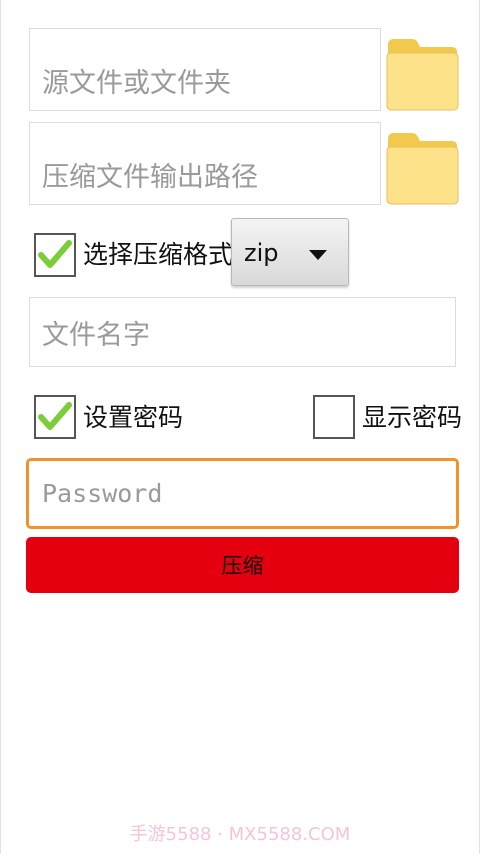 This screenshot has width=480, height=854. What do you see at coordinates (412, 417) in the screenshot?
I see `show-password-label: 显示密码` at bounding box center [412, 417].